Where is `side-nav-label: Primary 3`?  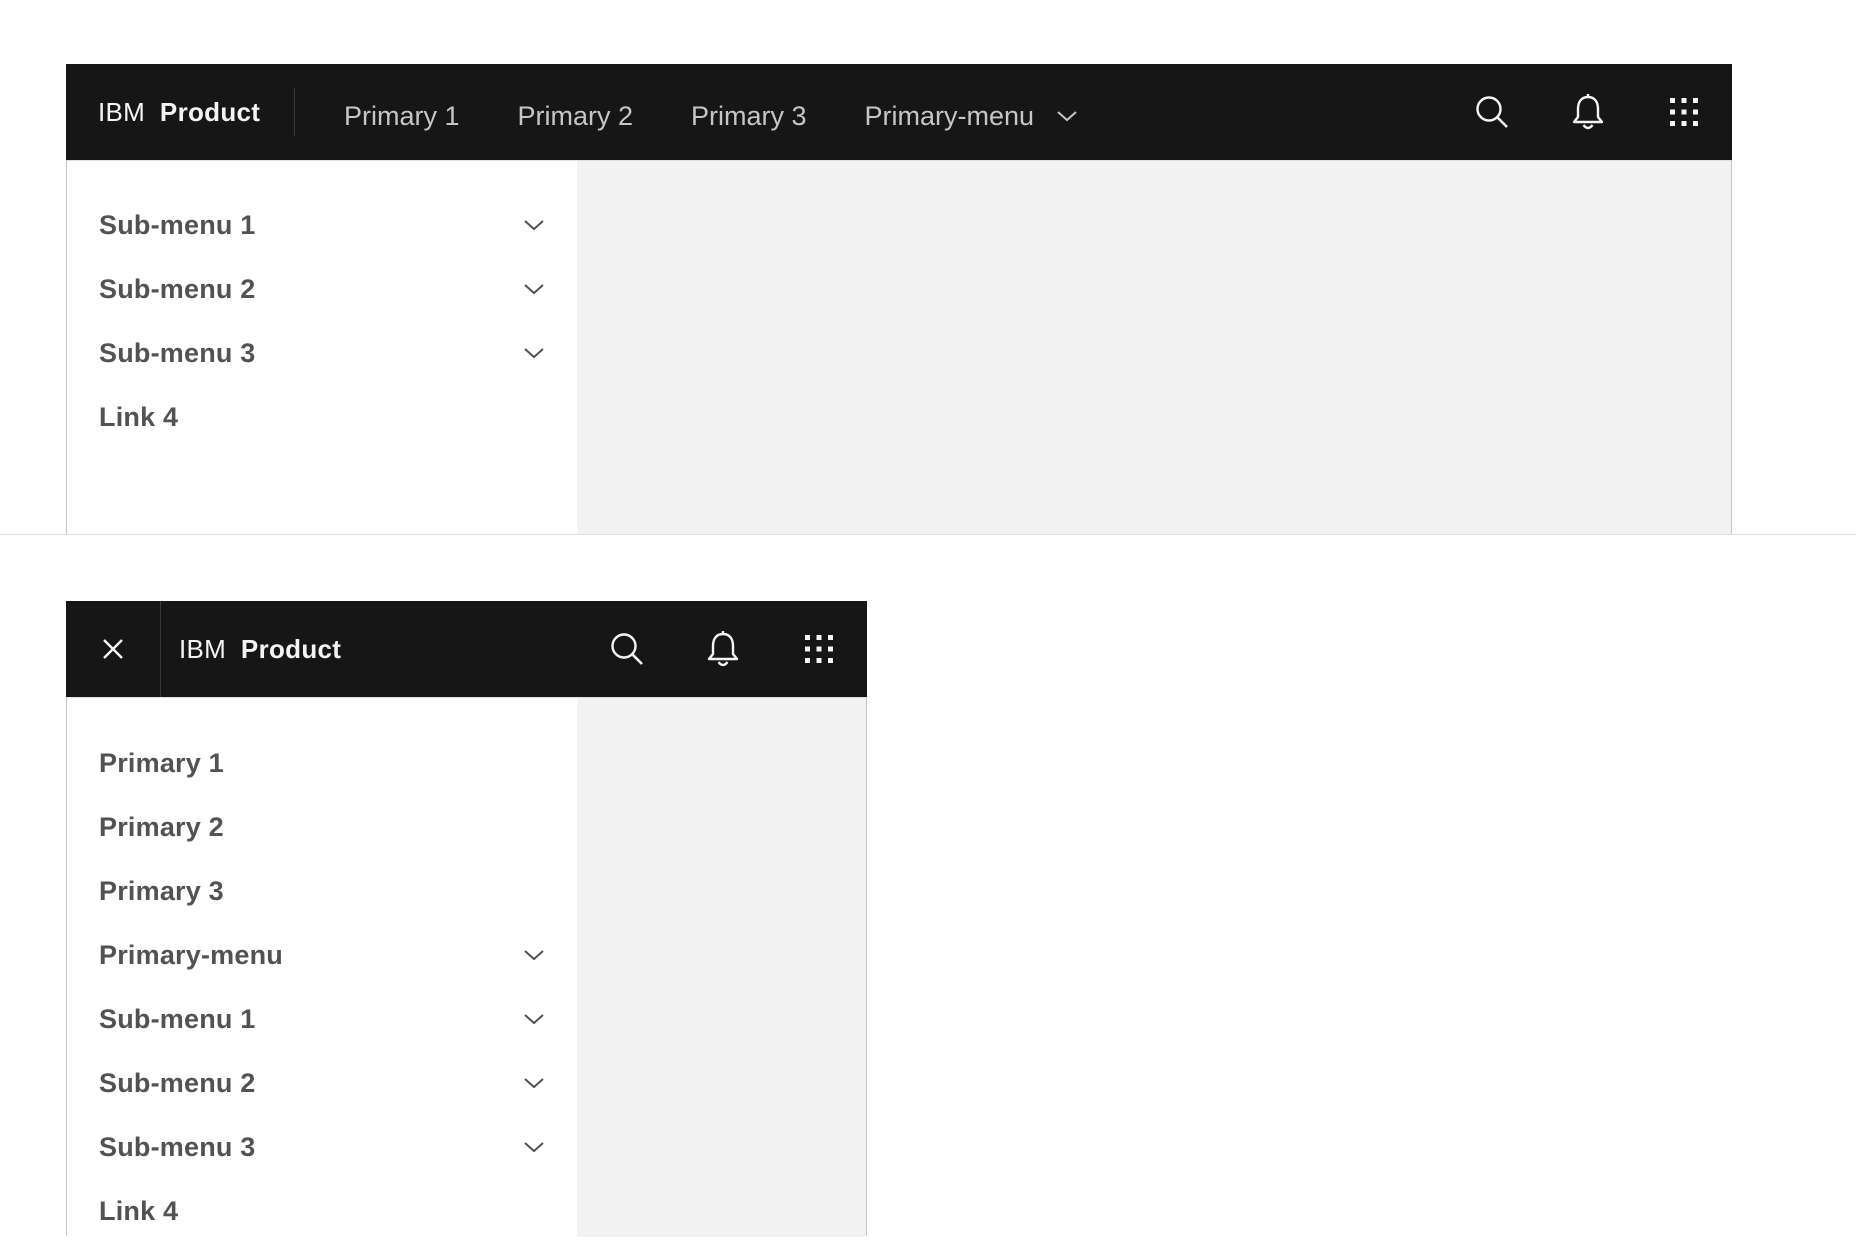 side-nav-label: Primary 3 is located at coordinates (161, 890).